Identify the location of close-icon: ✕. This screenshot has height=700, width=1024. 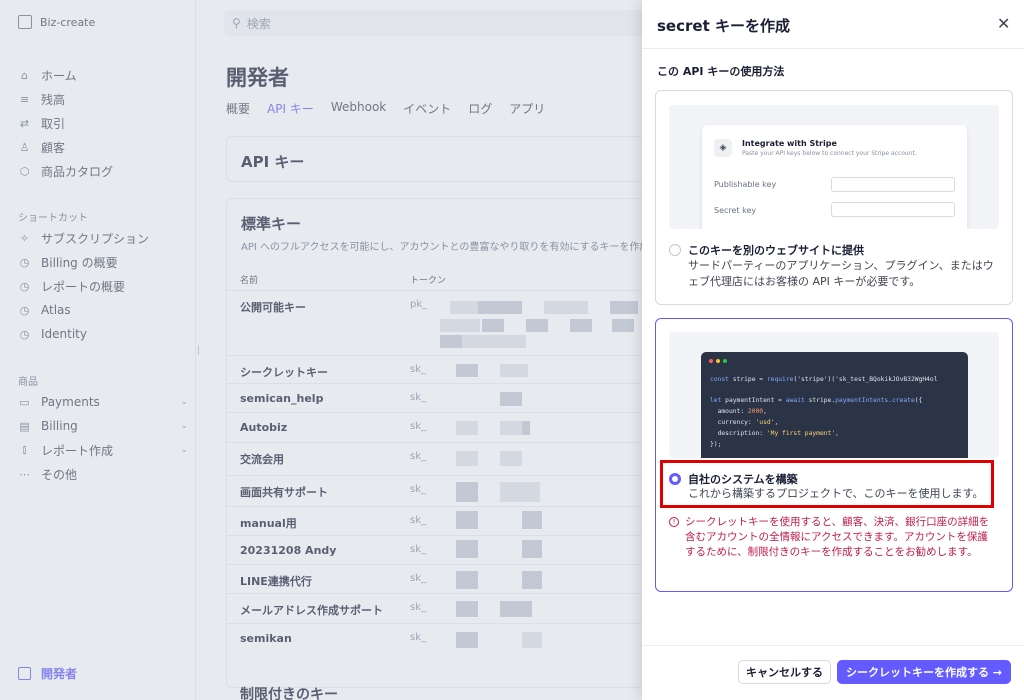
(1003, 23).